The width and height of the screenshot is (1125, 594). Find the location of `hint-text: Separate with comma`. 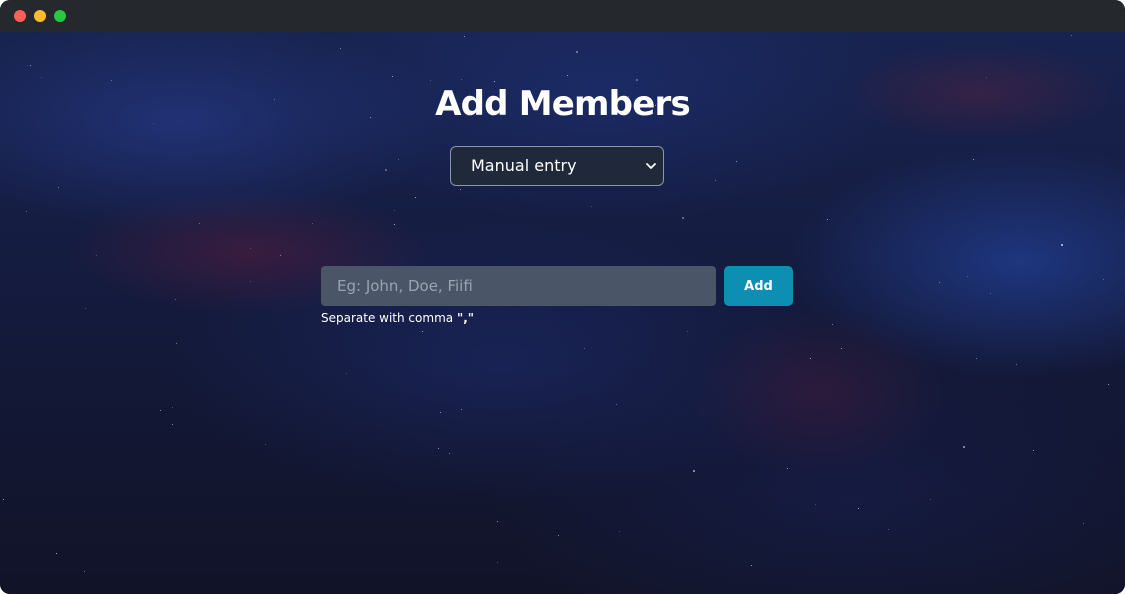

hint-text: Separate with comma is located at coordinates (387, 318).